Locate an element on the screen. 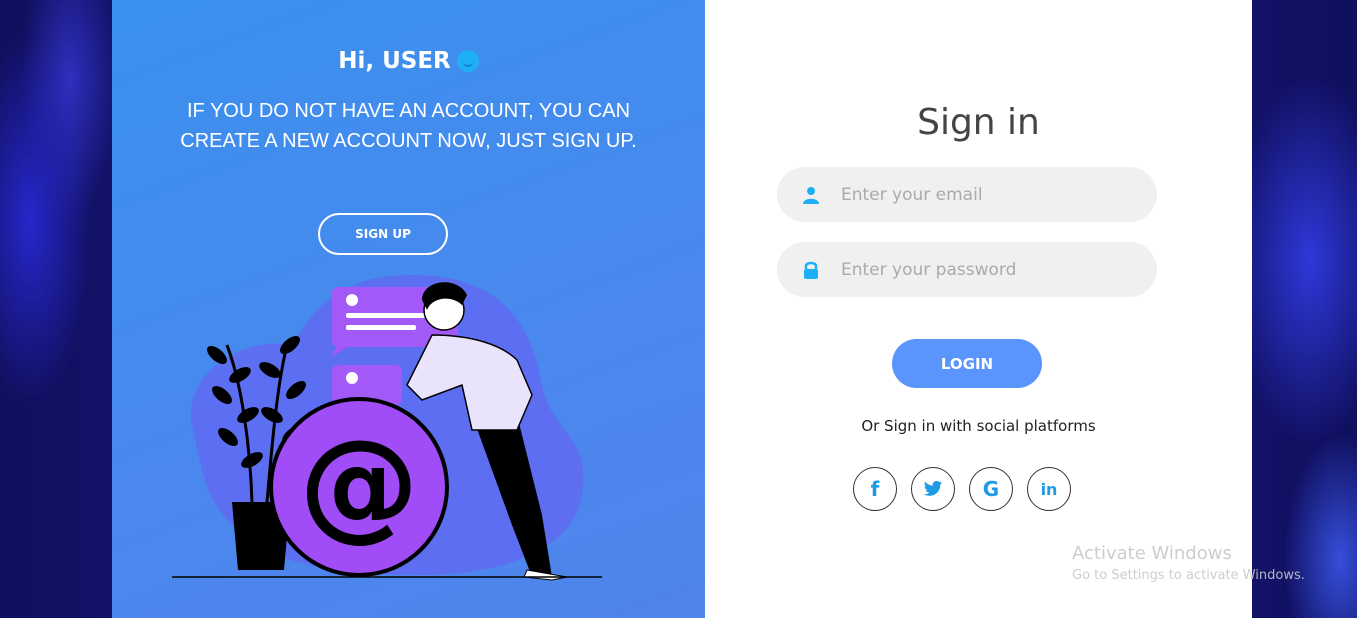  email-field is located at coordinates (967, 194).